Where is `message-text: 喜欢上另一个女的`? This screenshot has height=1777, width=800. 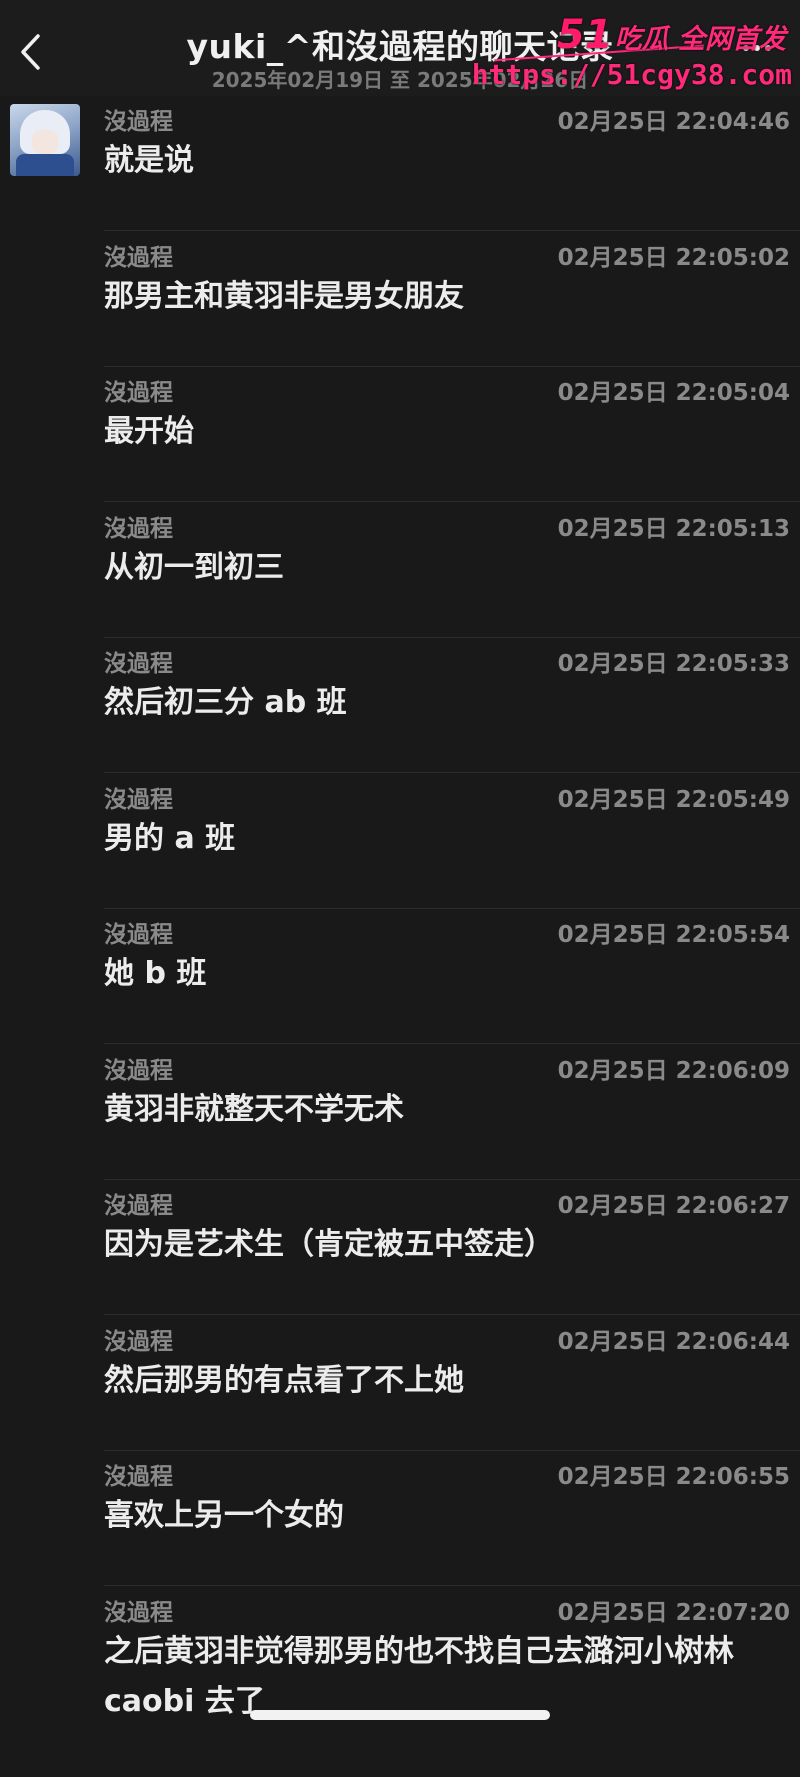
message-text: 喜欢上另一个女的 is located at coordinates (224, 1515).